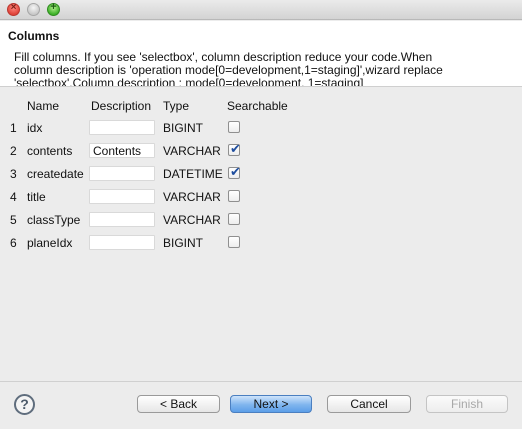 Image resolution: width=522 pixels, height=429 pixels. What do you see at coordinates (24, 404) in the screenshot?
I see `question-mark-icon: ?` at bounding box center [24, 404].